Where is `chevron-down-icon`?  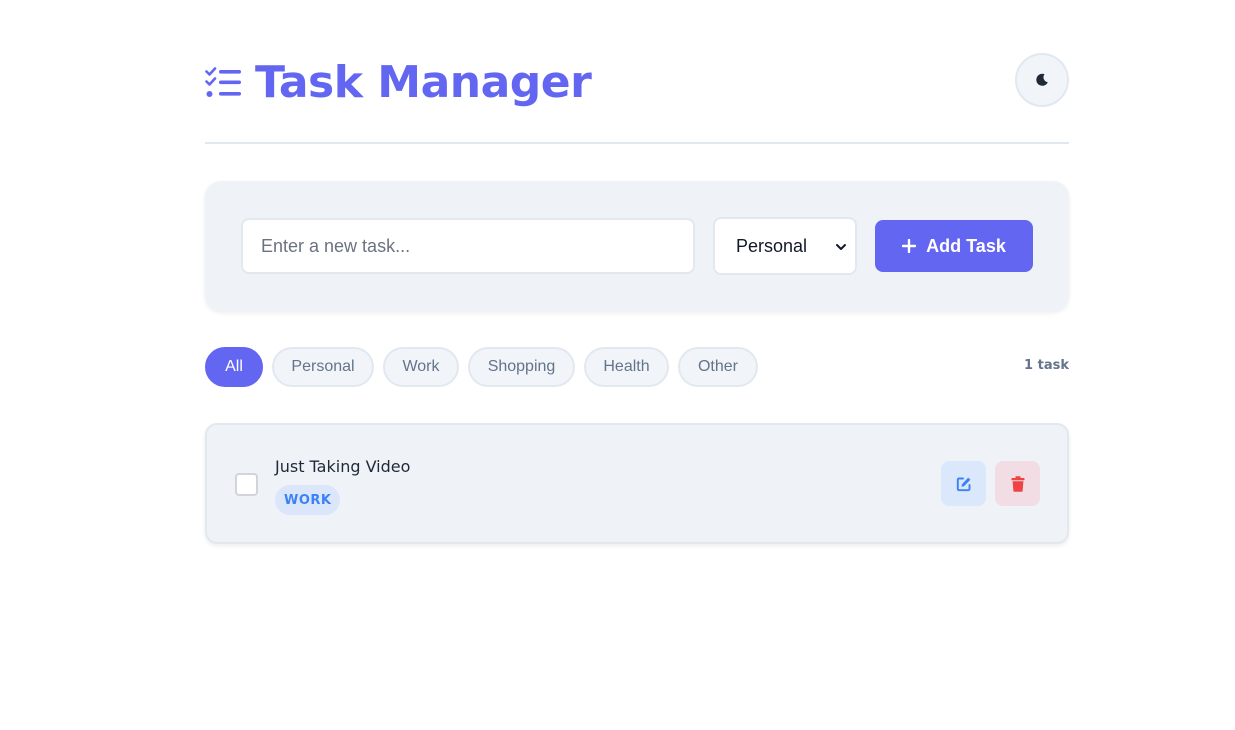
chevron-down-icon is located at coordinates (841, 247).